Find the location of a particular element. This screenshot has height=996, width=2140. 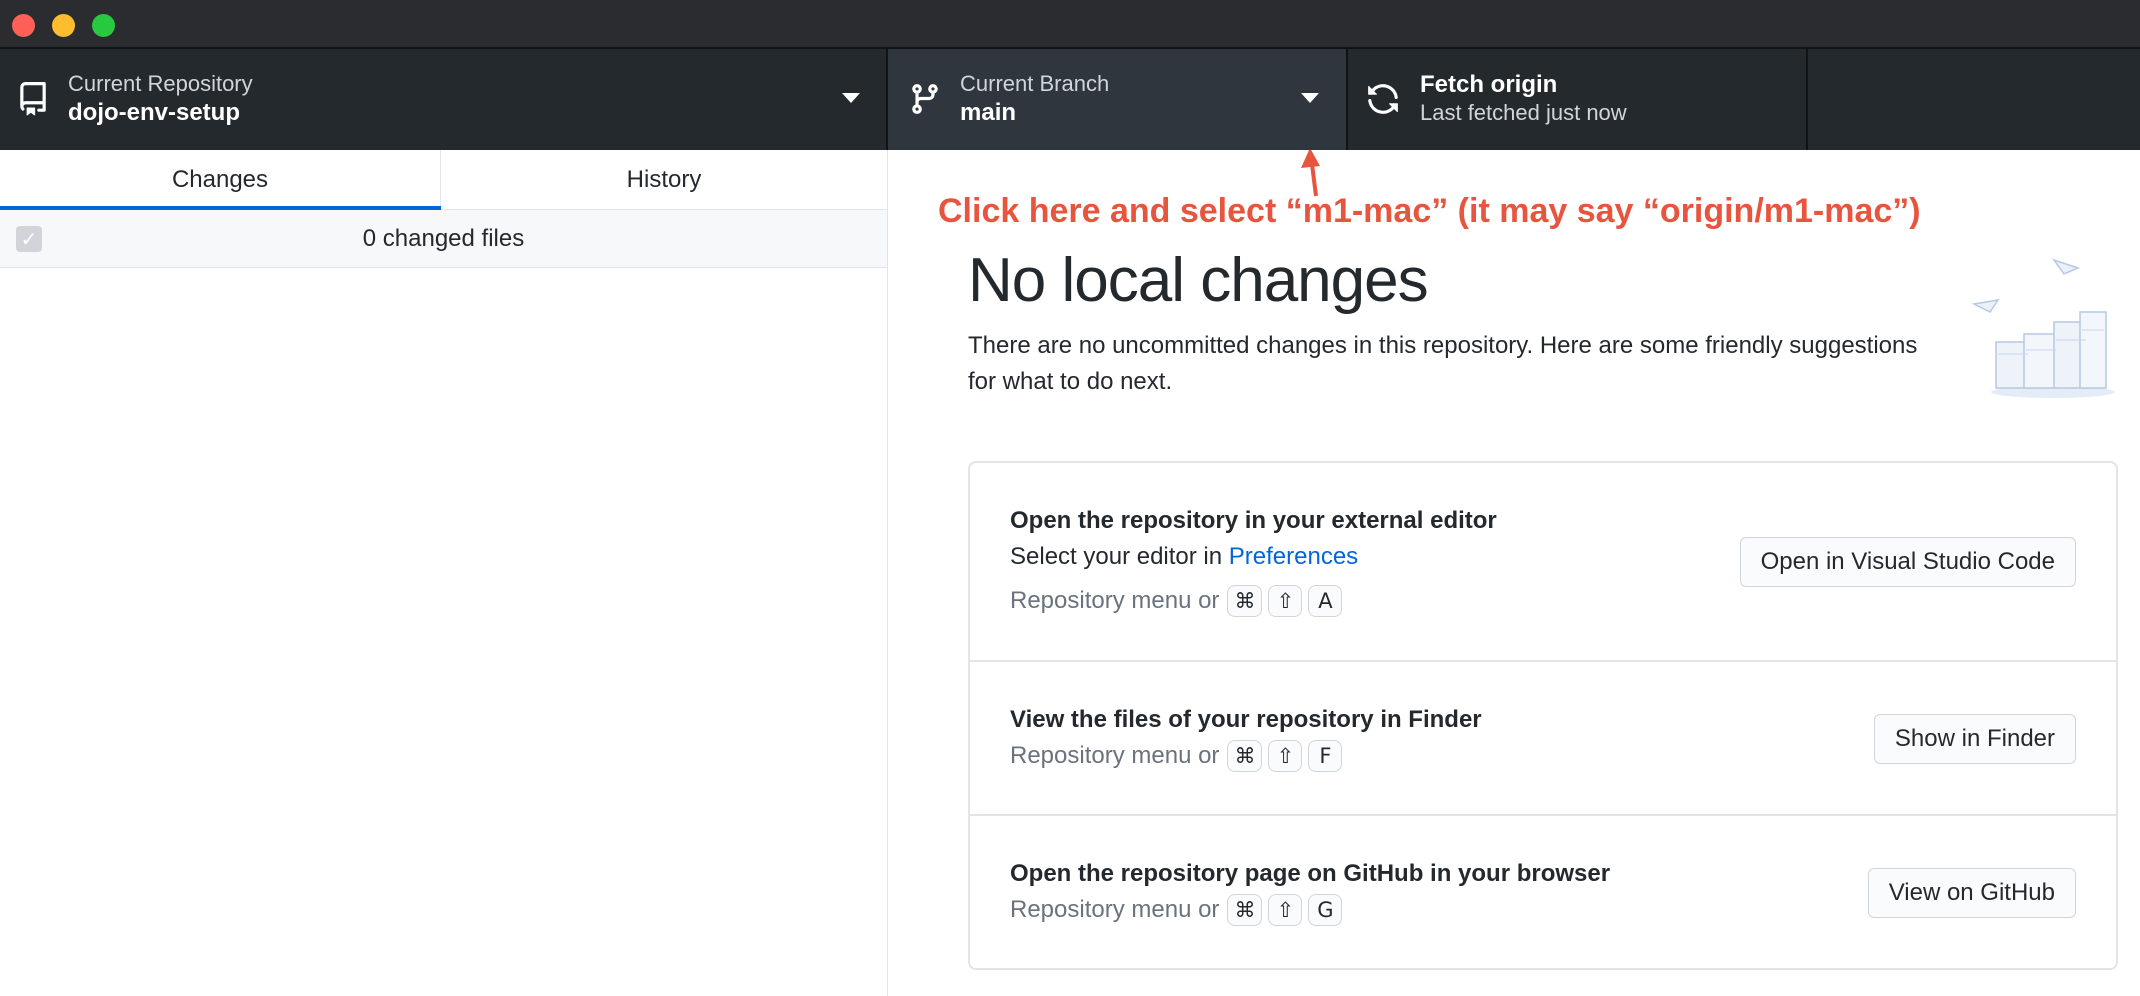

tab-history: History is located at coordinates (664, 180).